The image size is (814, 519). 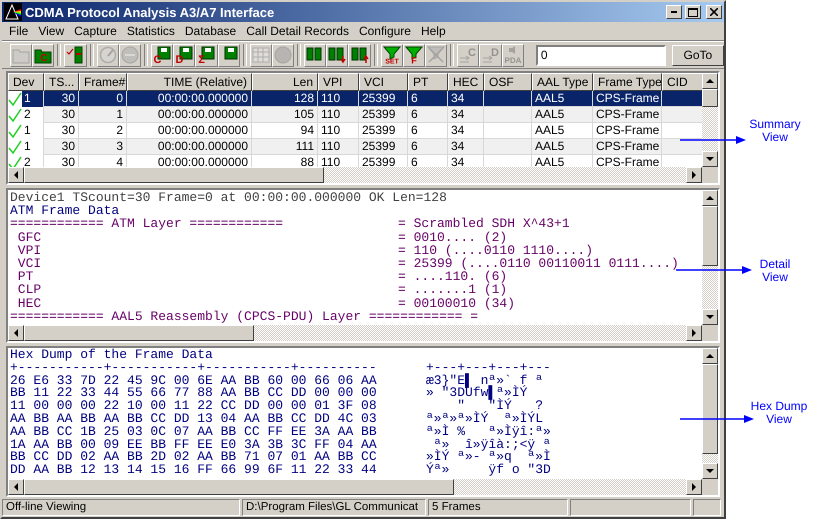 I want to click on field-name: VCI, so click(x=29, y=263).